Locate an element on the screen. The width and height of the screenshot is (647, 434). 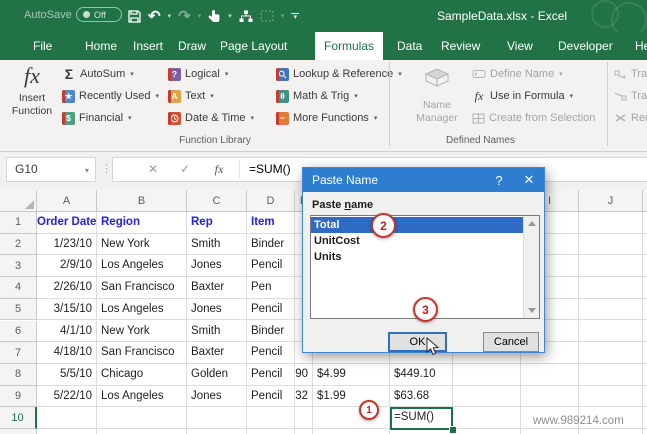
cell-B1: Region is located at coordinates (142, 223).